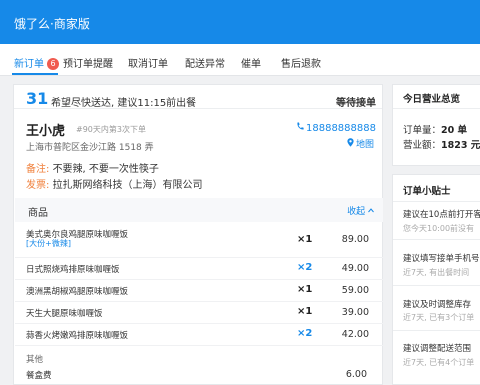  What do you see at coordinates (364, 145) in the screenshot?
I see `map-label: 地图` at bounding box center [364, 145].